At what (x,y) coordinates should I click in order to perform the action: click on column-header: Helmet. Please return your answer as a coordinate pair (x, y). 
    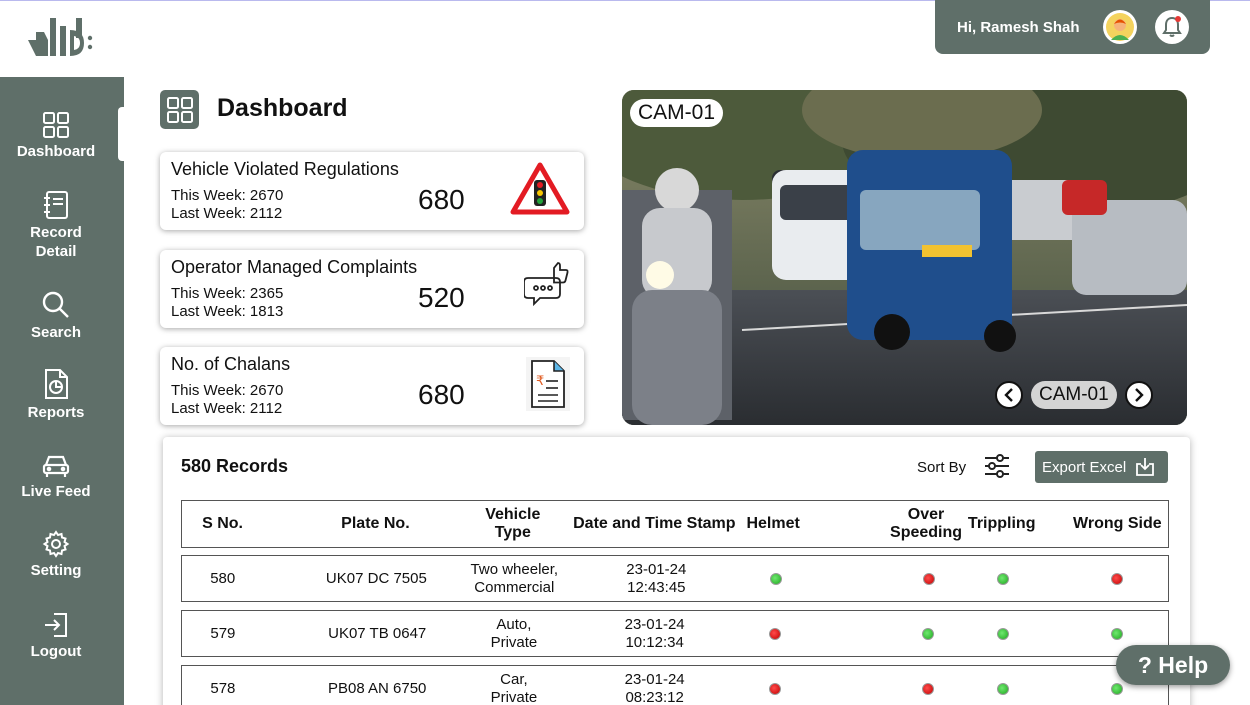
    Looking at the image, I should click on (773, 523).